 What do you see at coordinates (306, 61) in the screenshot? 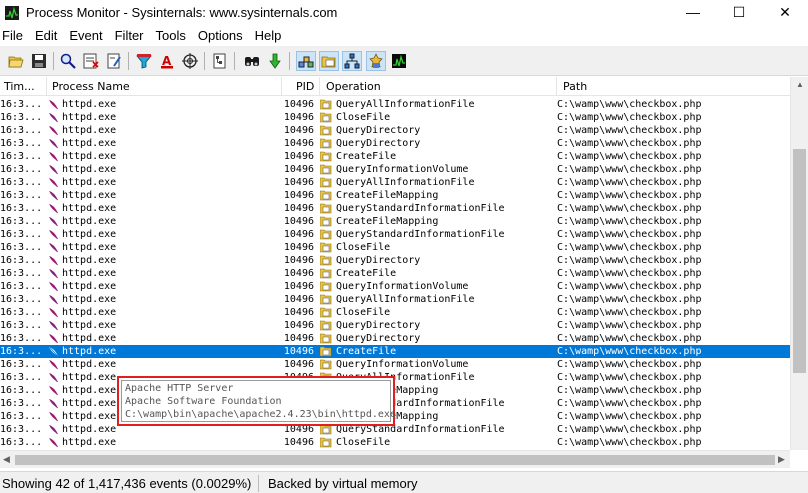
I see `registry-activity-icon` at bounding box center [306, 61].